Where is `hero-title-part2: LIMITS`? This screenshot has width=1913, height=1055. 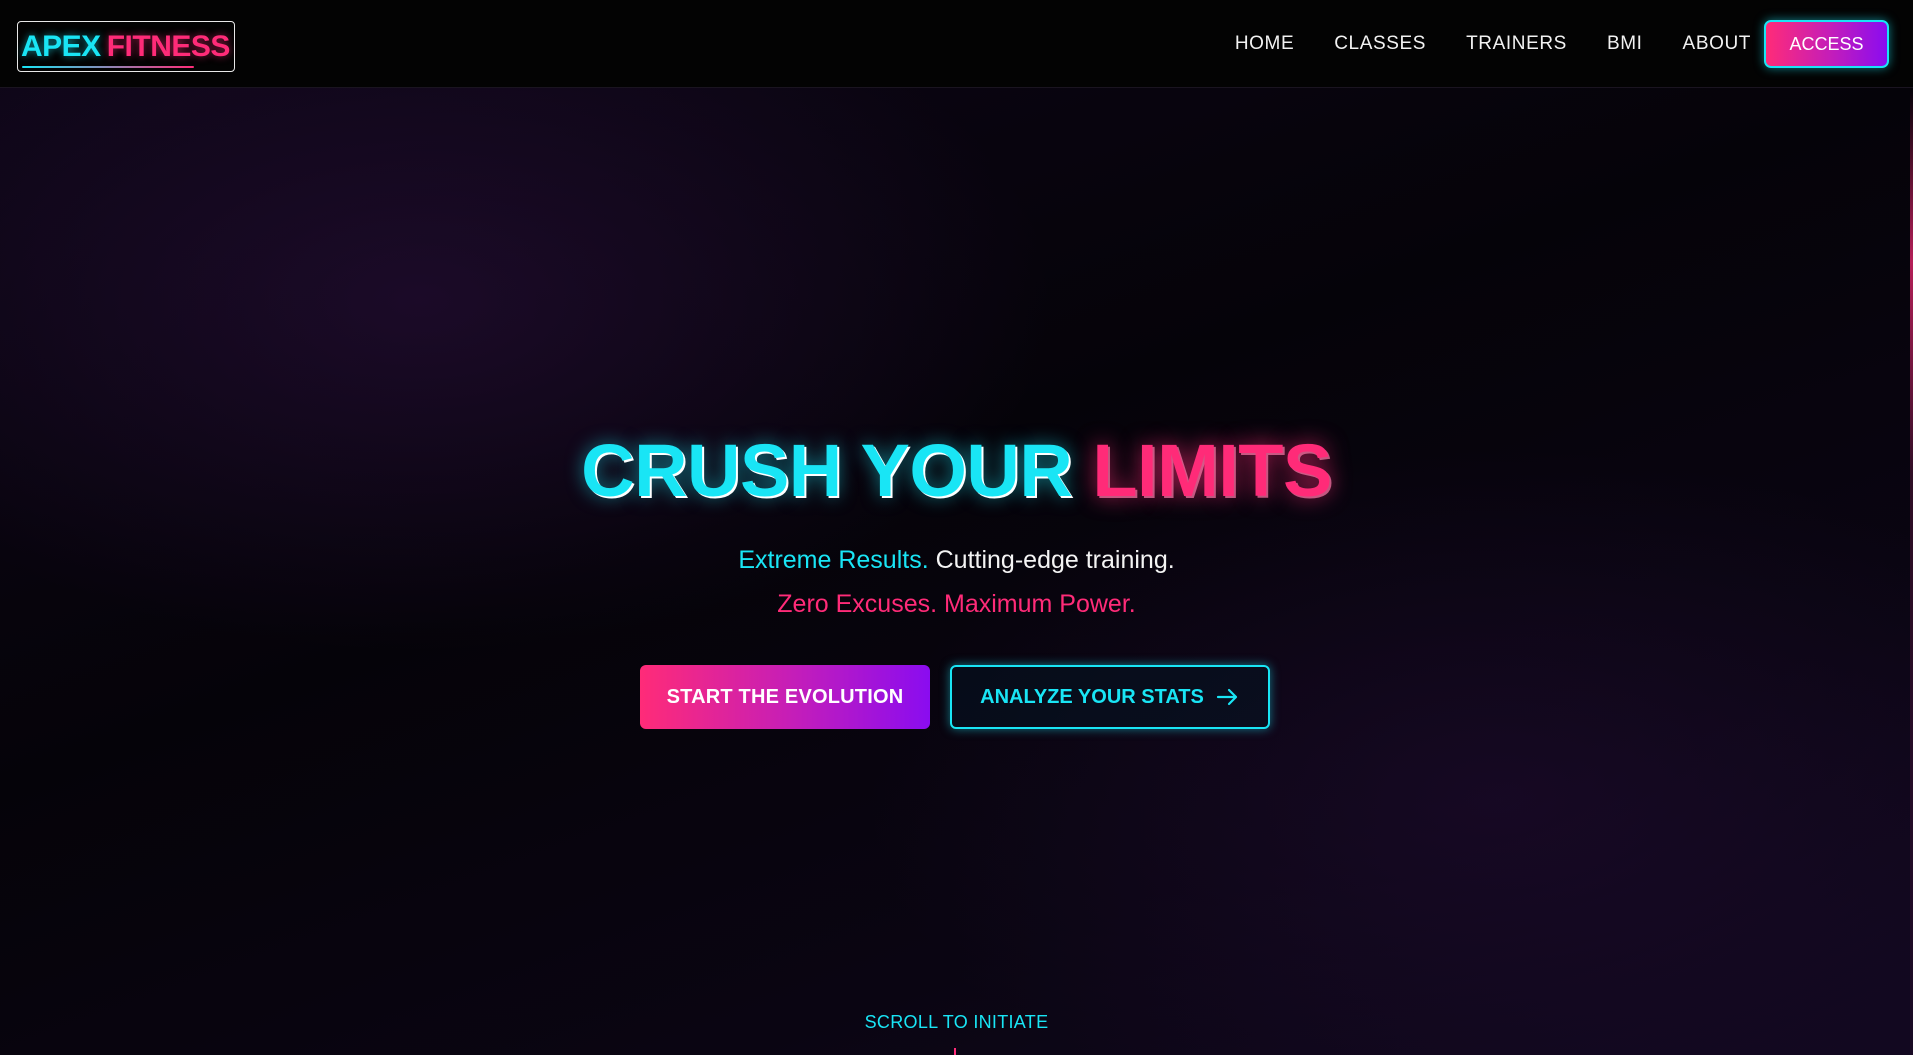 hero-title-part2: LIMITS is located at coordinates (1212, 470).